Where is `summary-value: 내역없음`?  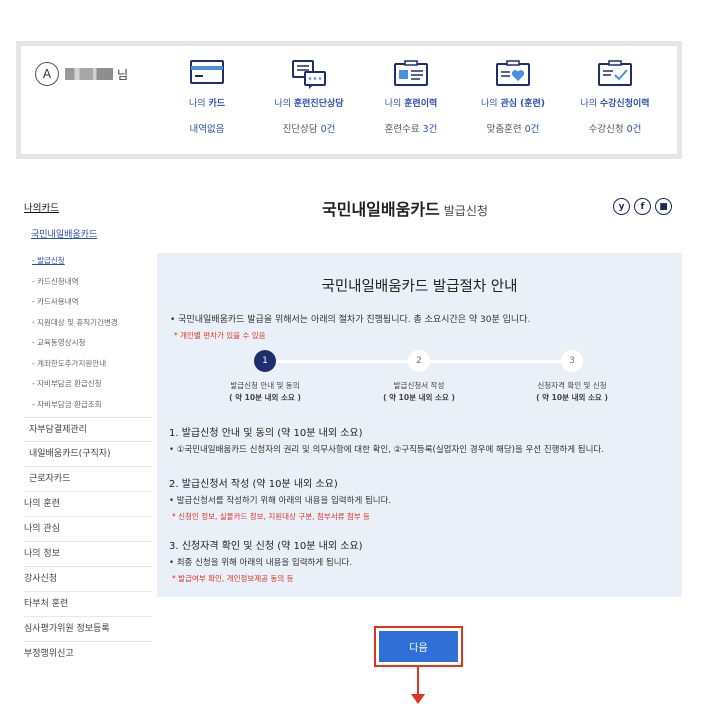
summary-value: 내역없음 is located at coordinates (207, 129).